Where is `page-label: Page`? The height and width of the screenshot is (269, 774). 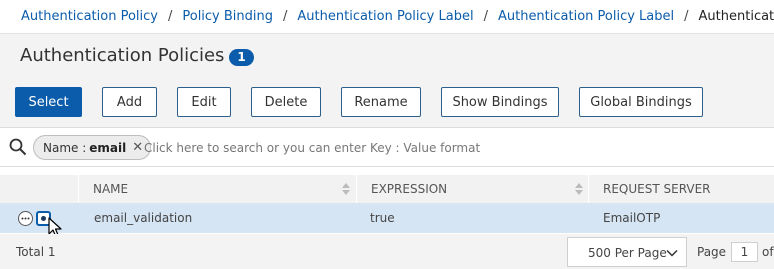
page-label: Page is located at coordinates (712, 252).